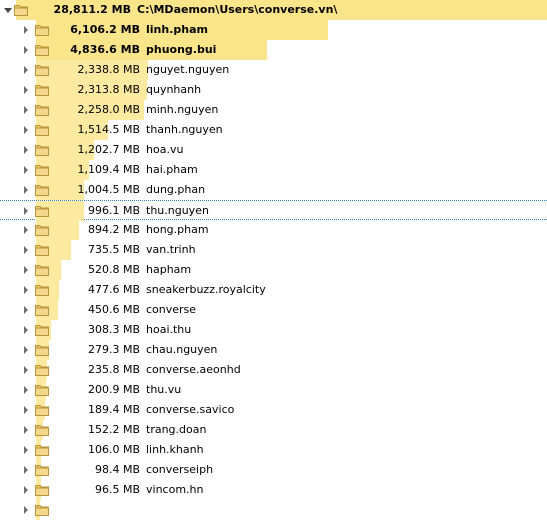  What do you see at coordinates (206, 289) in the screenshot?
I see `folder-name: sneakerbuzz.royalcity` at bounding box center [206, 289].